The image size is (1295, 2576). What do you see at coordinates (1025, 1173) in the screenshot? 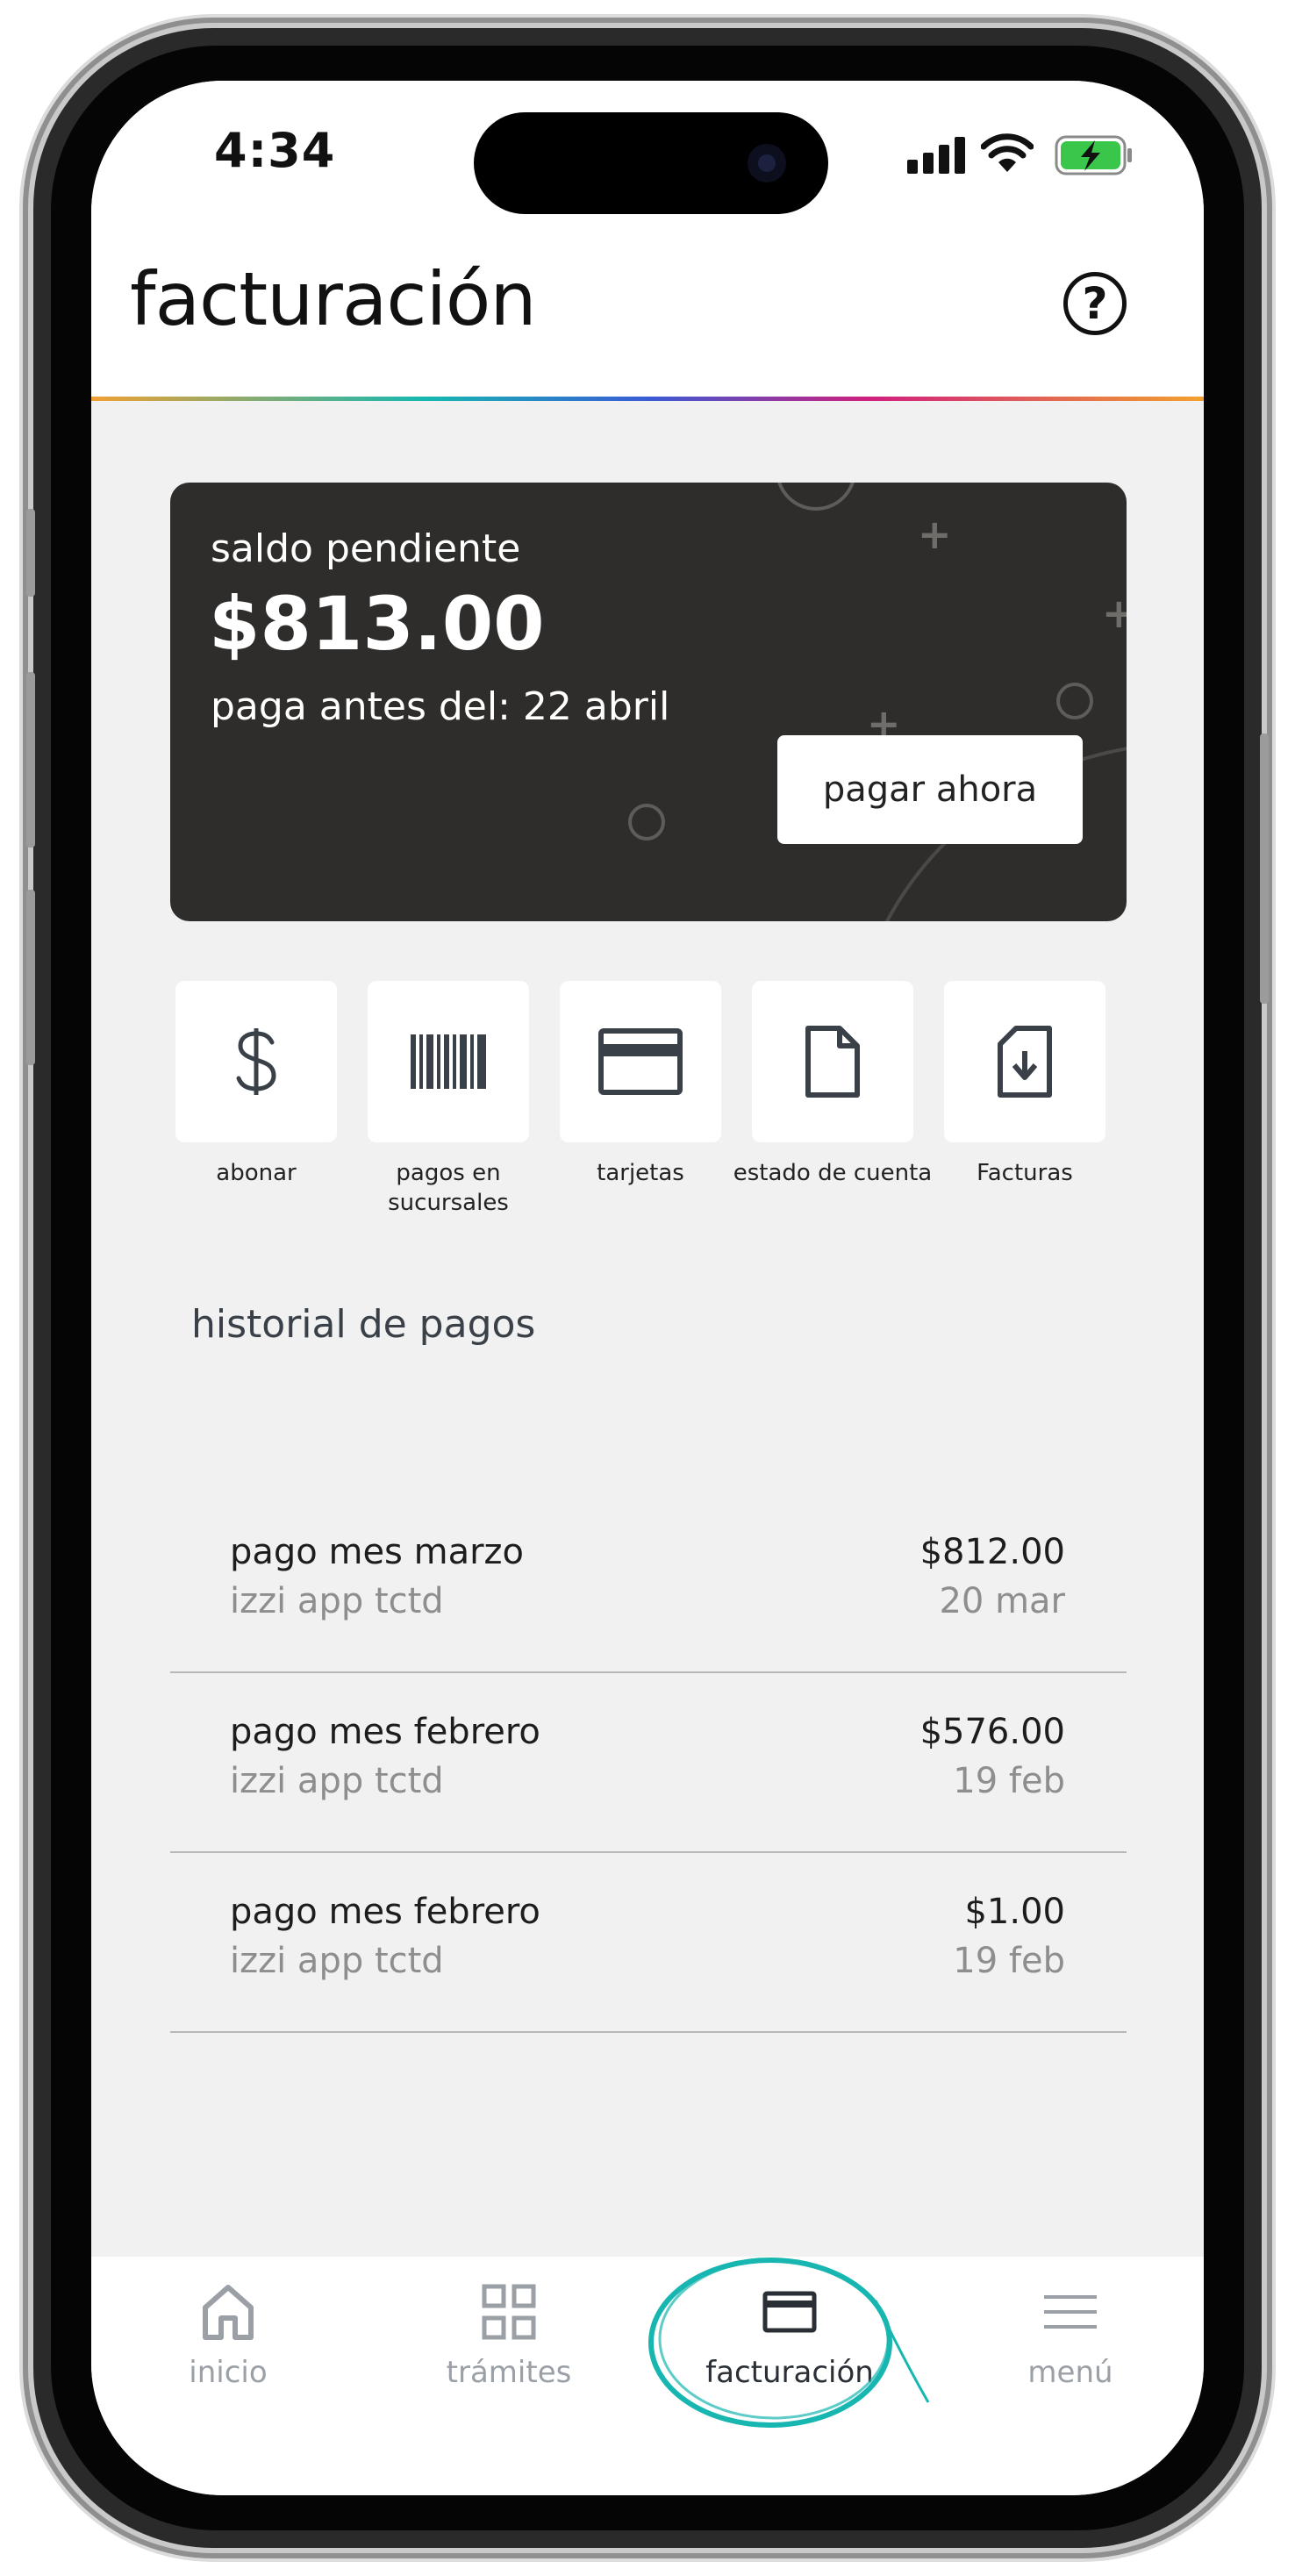
I see `quick-action-label: Facturas` at bounding box center [1025, 1173].